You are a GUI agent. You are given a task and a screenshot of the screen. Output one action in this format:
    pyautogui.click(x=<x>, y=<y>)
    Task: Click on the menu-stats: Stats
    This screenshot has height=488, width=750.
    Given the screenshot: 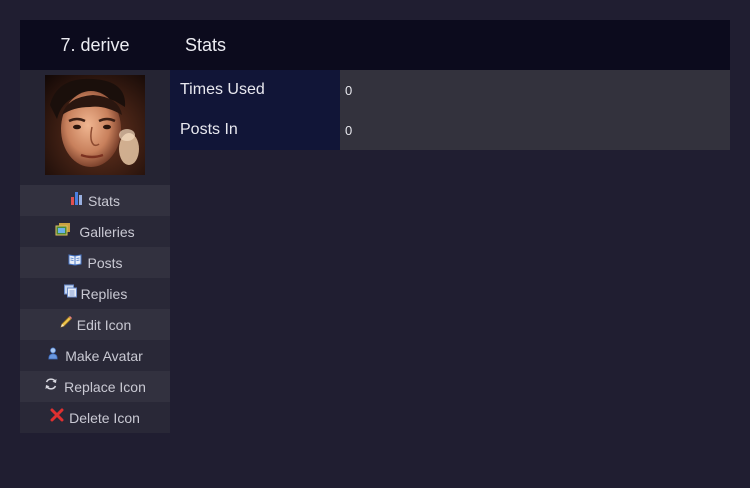 What is the action you would take?
    pyautogui.click(x=95, y=200)
    